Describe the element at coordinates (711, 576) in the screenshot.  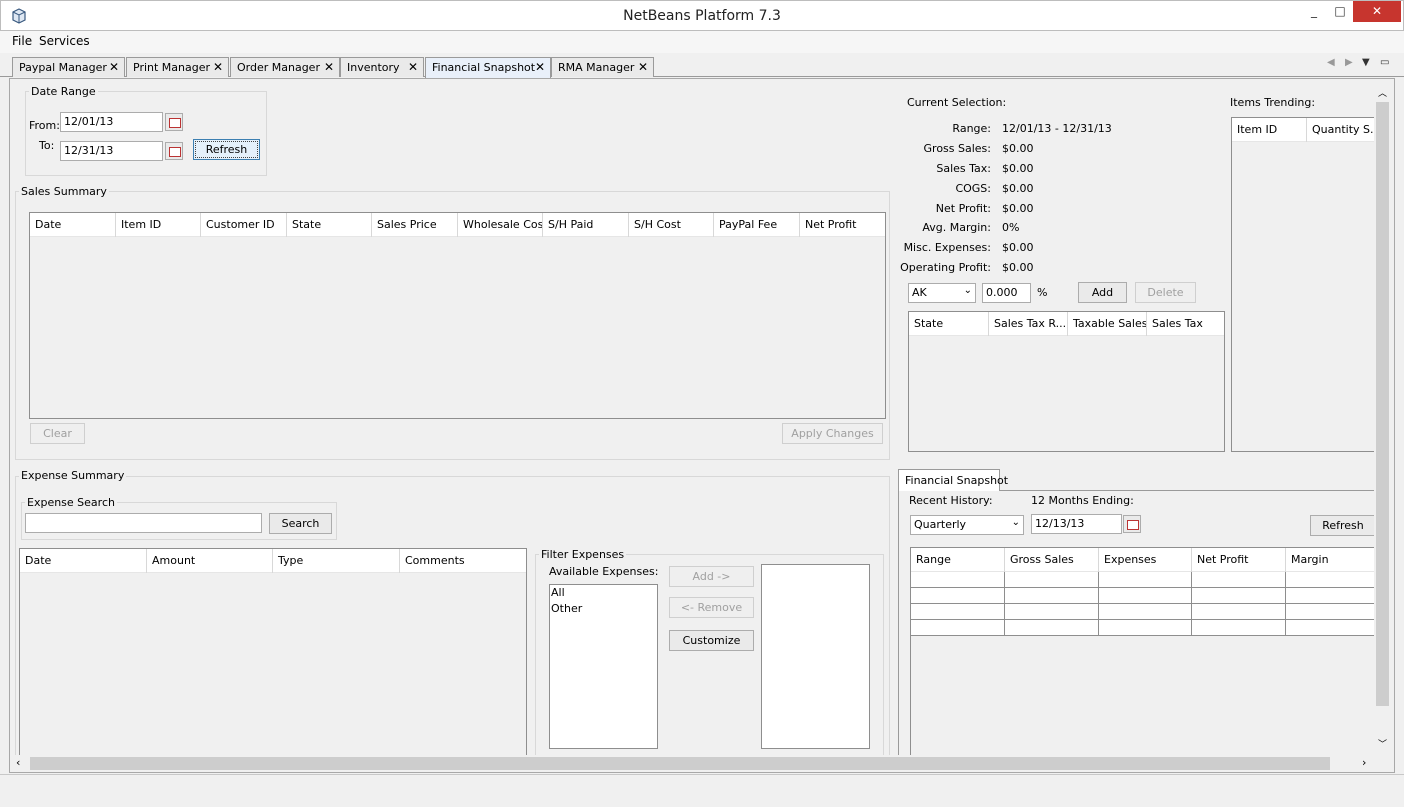
I see `add-expense-filter-button: Add ->` at that location.